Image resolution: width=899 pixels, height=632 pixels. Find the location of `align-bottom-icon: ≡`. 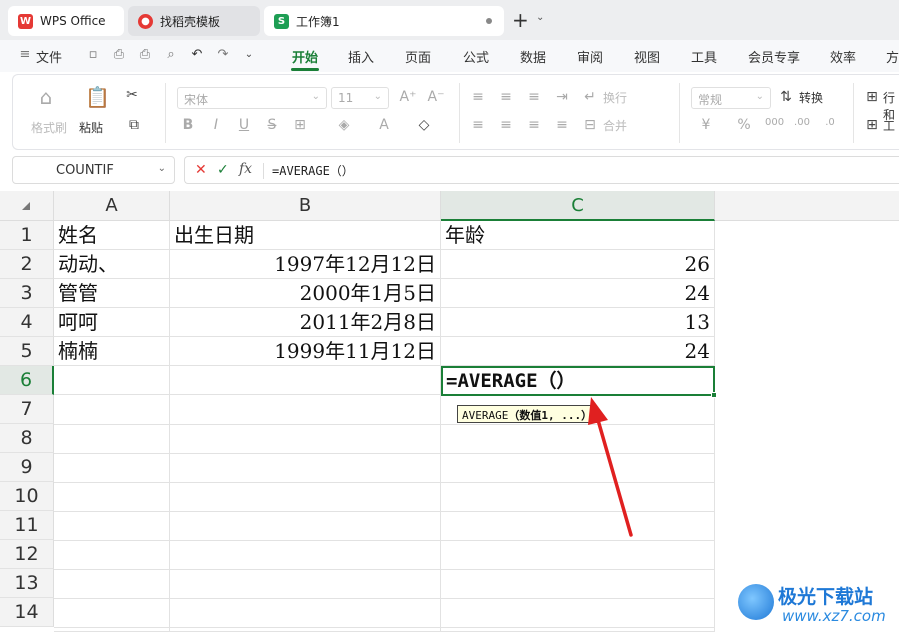

align-bottom-icon: ≡ is located at coordinates (534, 97).